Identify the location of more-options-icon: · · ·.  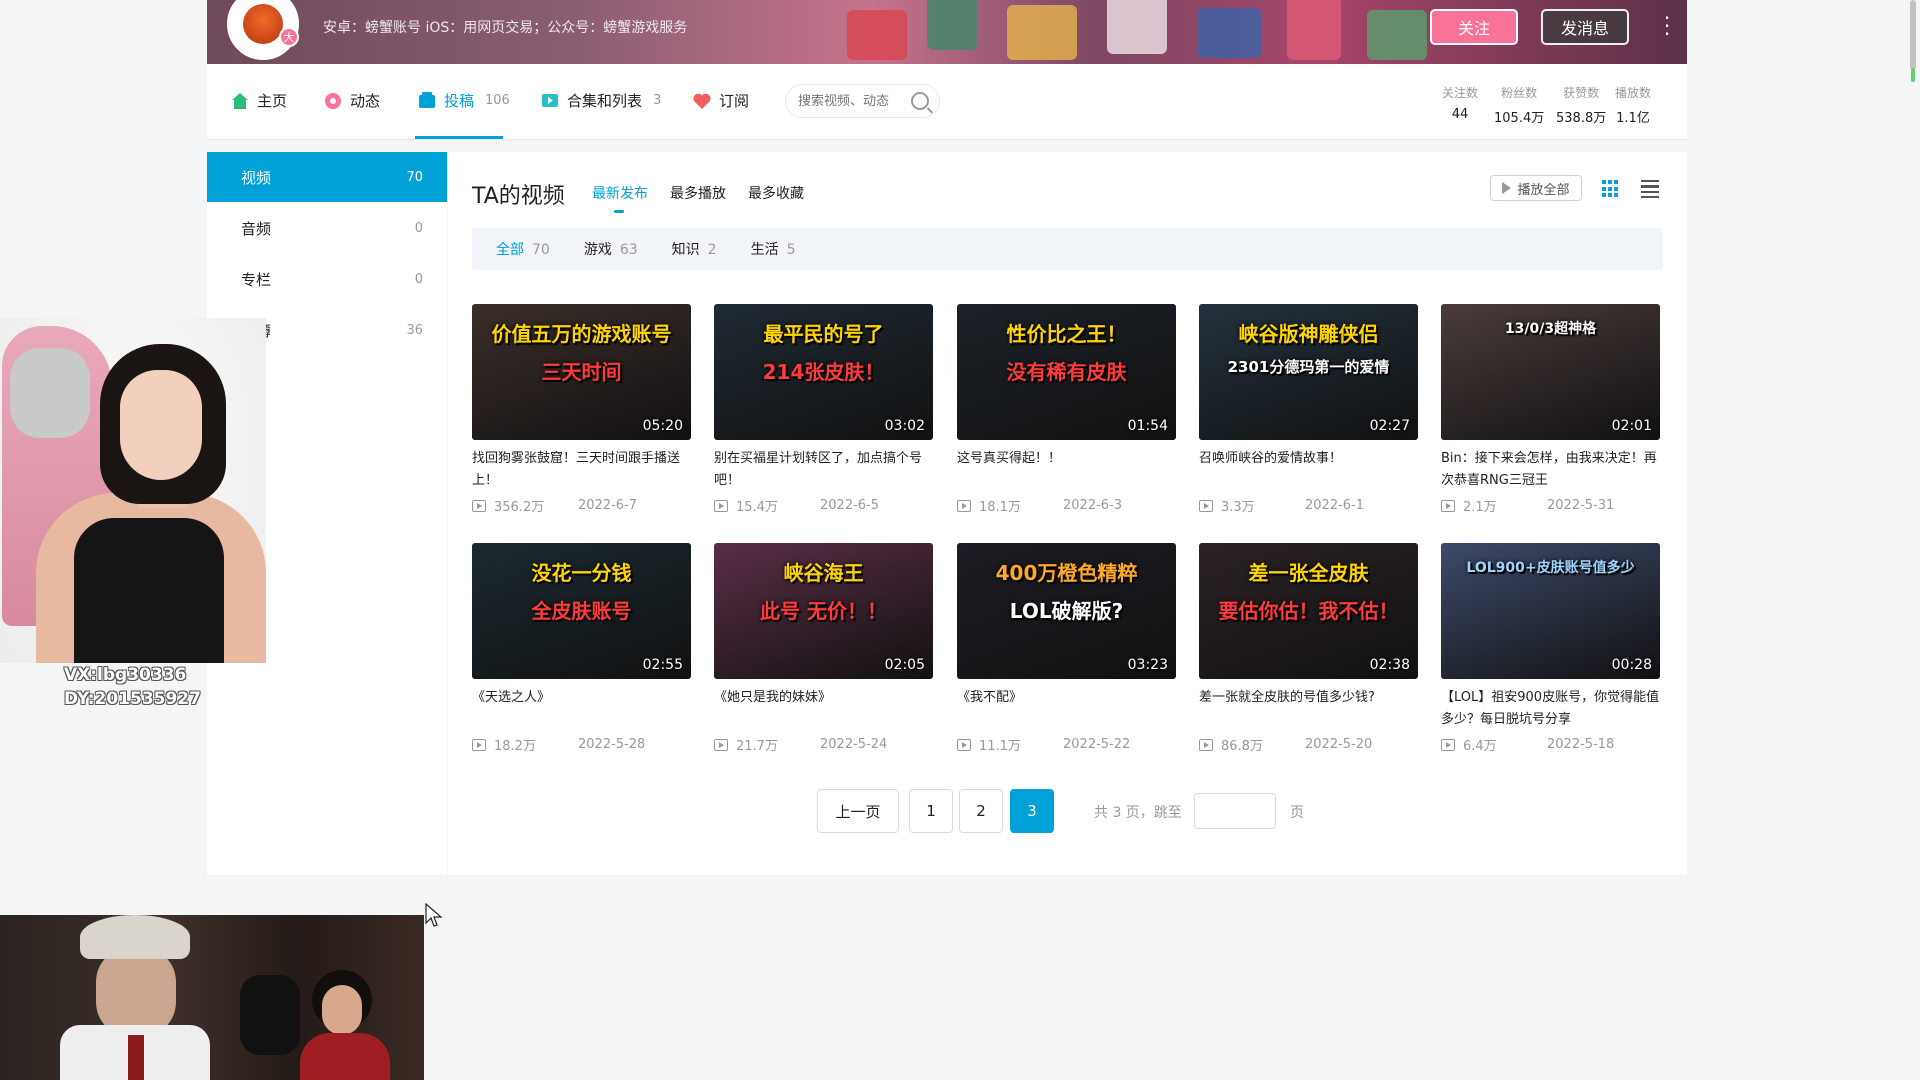
(1667, 26).